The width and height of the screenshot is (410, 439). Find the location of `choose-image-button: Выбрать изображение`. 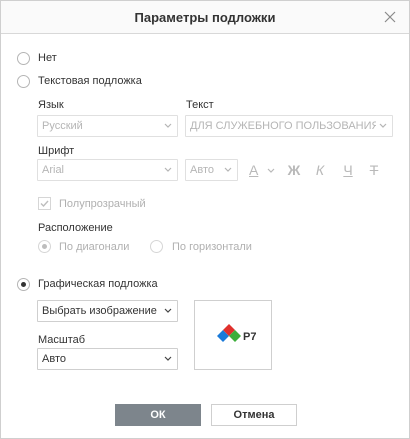

choose-image-button: Выбрать изображение is located at coordinates (107, 311).